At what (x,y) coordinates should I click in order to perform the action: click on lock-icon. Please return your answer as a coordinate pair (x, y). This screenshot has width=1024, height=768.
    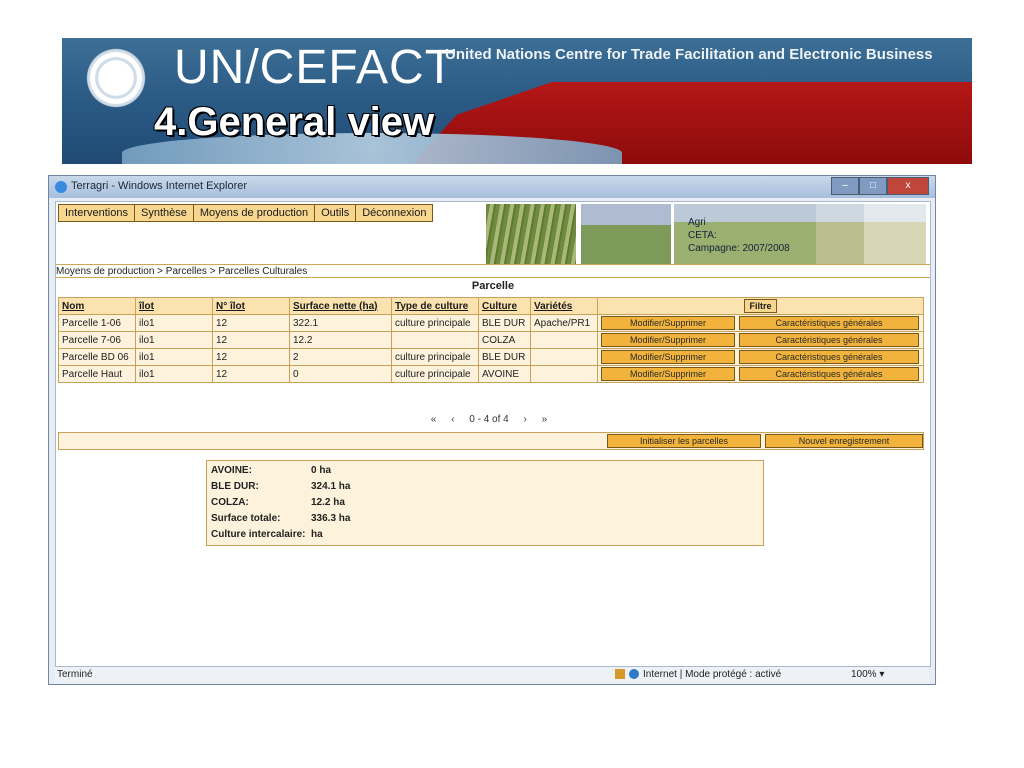
    Looking at the image, I should click on (620, 674).